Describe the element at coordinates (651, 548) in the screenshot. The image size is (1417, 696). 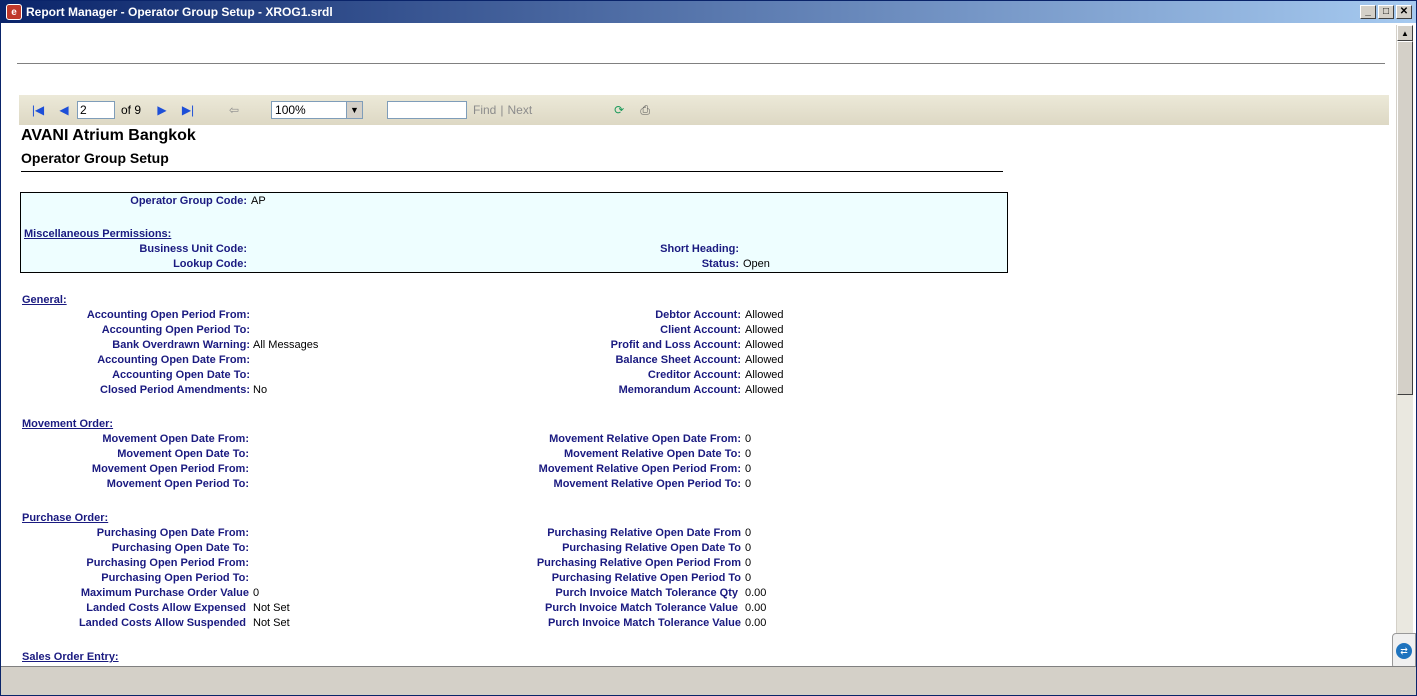
I see `purchase-right-label: Purchasing Relative Open Date To` at that location.